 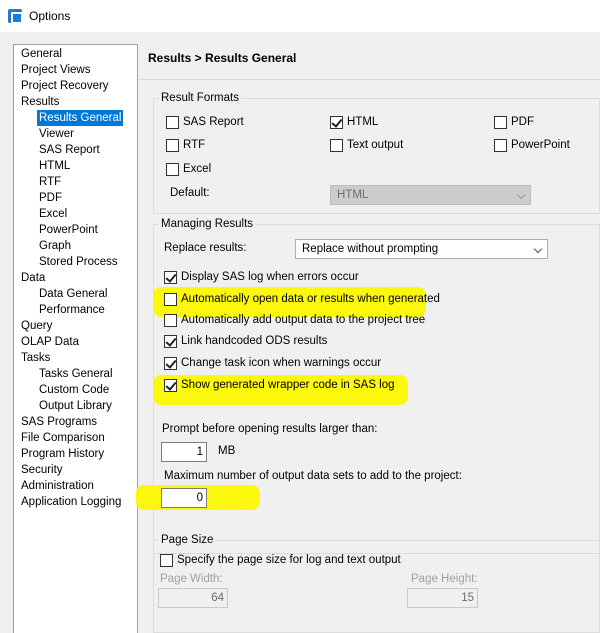 What do you see at coordinates (227, 451) in the screenshot?
I see `prompt-size-unit: MB` at bounding box center [227, 451].